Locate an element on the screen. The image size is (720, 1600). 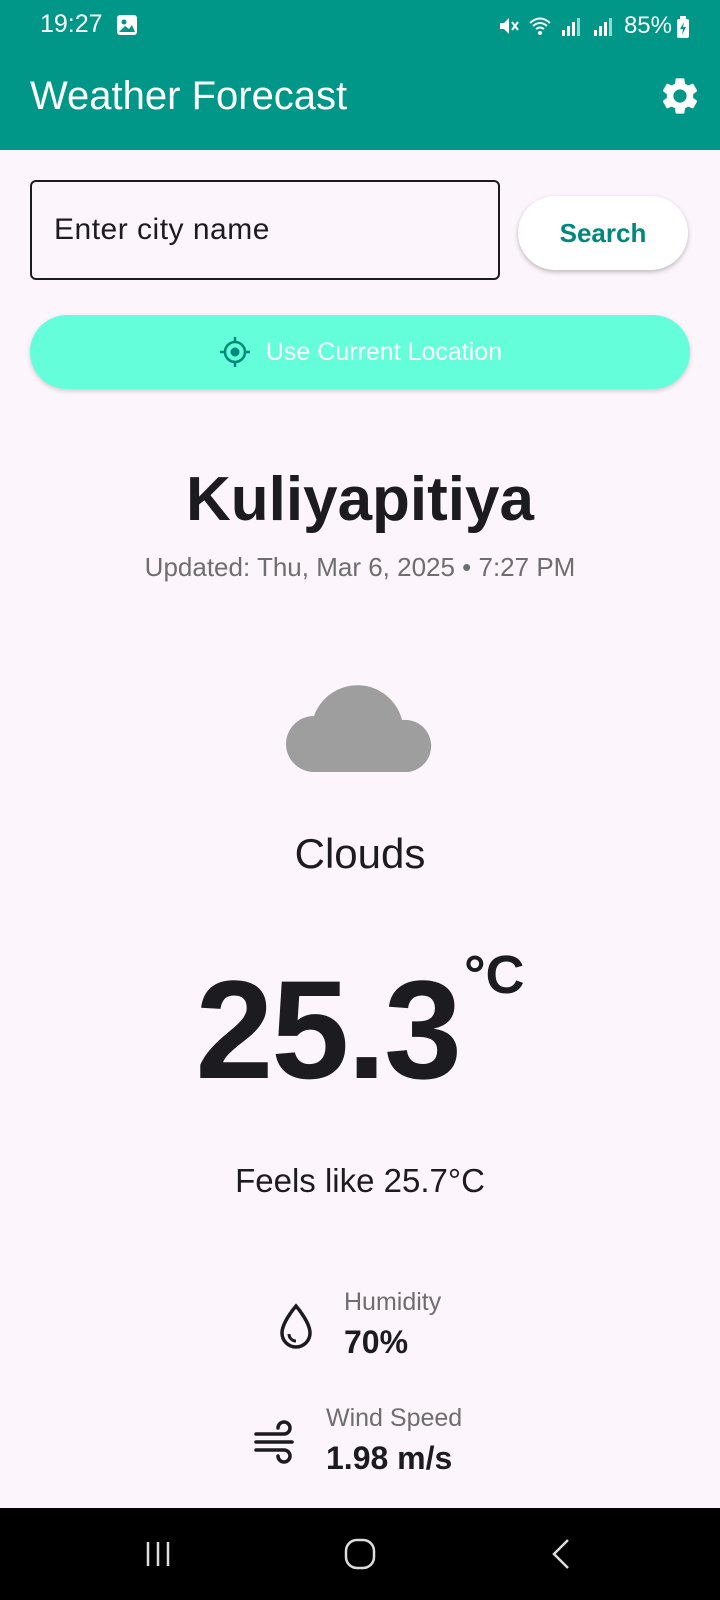
system-nav-bar is located at coordinates (360, 1554).